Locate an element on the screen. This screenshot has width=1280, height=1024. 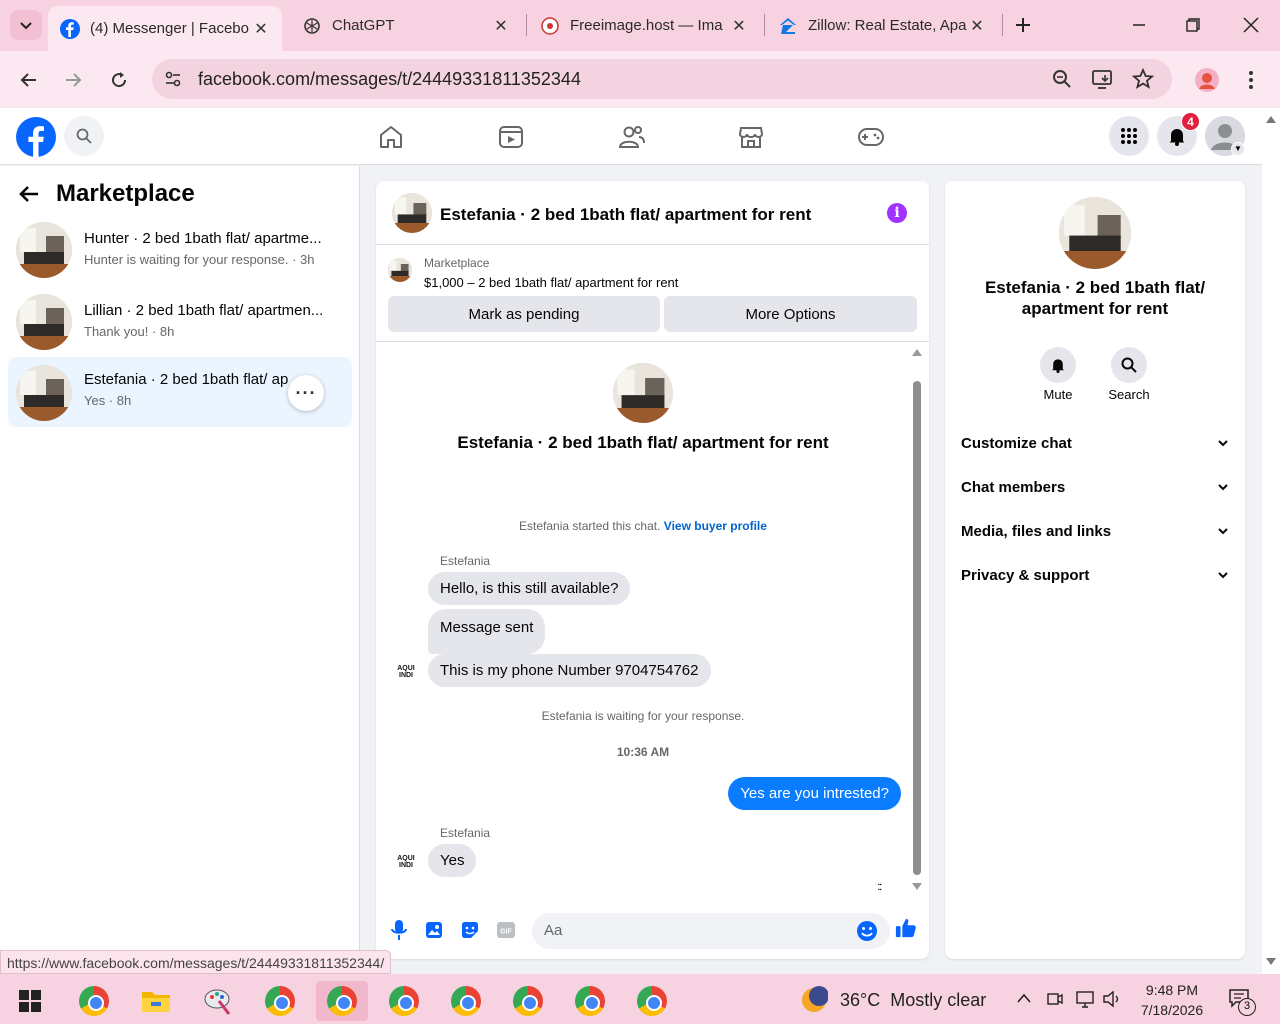
search-in-chat-button: Search is located at coordinates (1129, 374).